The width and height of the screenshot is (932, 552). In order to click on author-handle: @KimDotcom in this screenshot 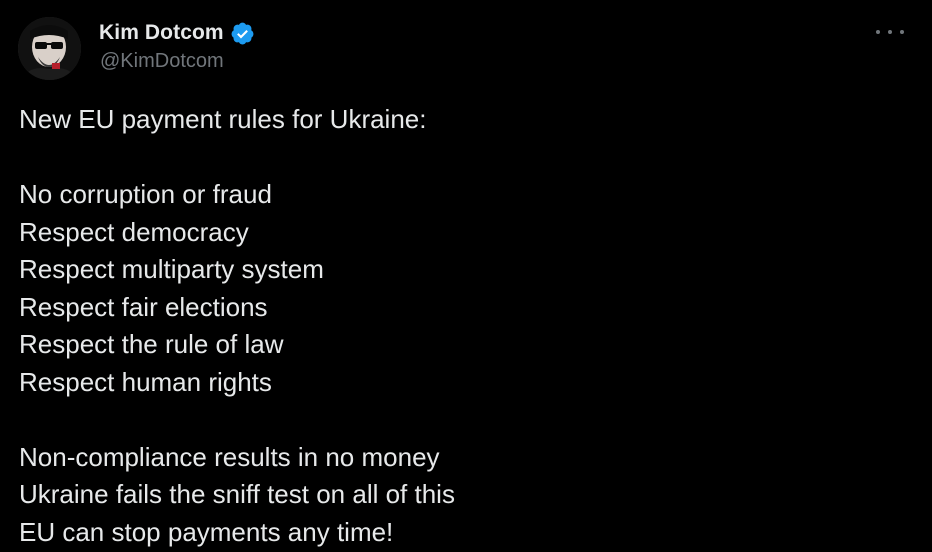, I will do `click(162, 61)`.